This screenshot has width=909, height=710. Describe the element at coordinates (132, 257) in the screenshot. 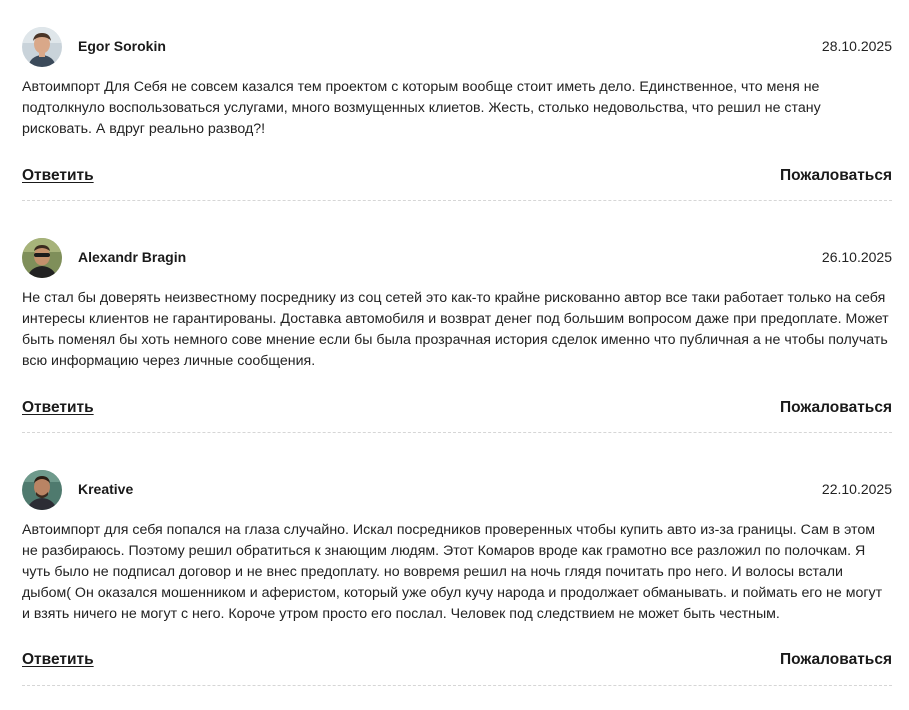

I see `comment-author: Alexandr Bragin` at that location.